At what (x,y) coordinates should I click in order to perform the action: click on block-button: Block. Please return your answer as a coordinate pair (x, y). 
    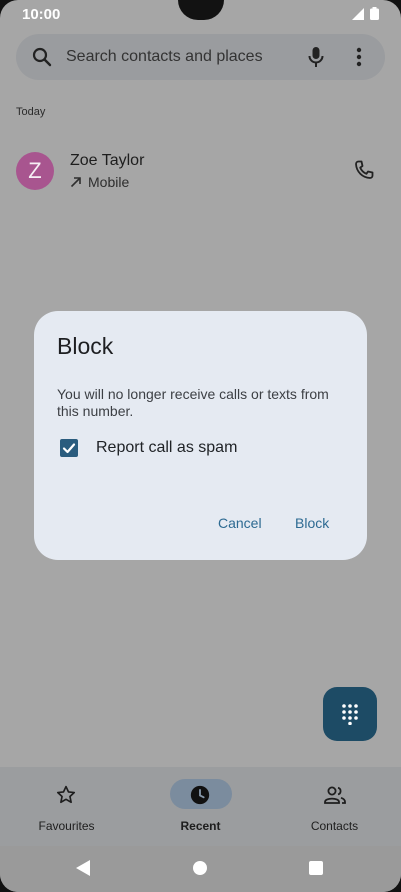
    Looking at the image, I should click on (312, 523).